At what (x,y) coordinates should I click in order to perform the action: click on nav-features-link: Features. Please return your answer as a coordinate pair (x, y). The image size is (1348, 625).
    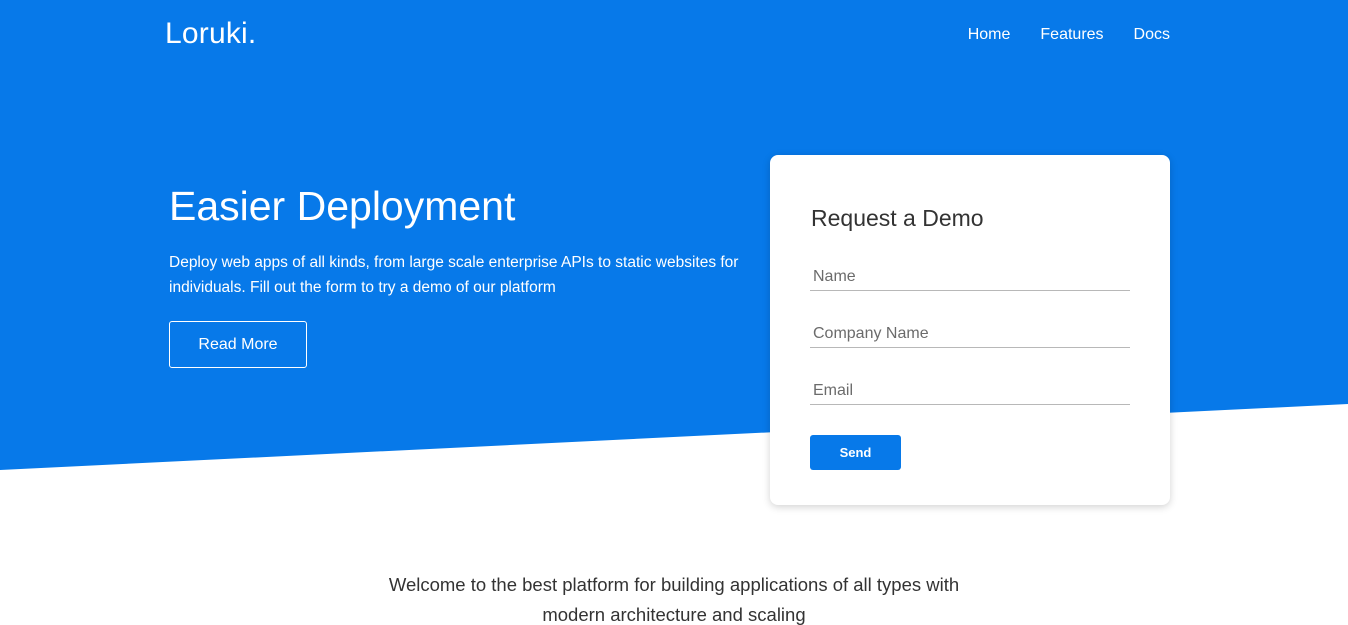
    Looking at the image, I should click on (1071, 35).